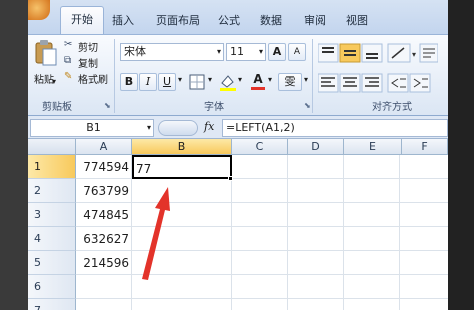  What do you see at coordinates (52, 239) in the screenshot?
I see `row-header: 4` at bounding box center [52, 239].